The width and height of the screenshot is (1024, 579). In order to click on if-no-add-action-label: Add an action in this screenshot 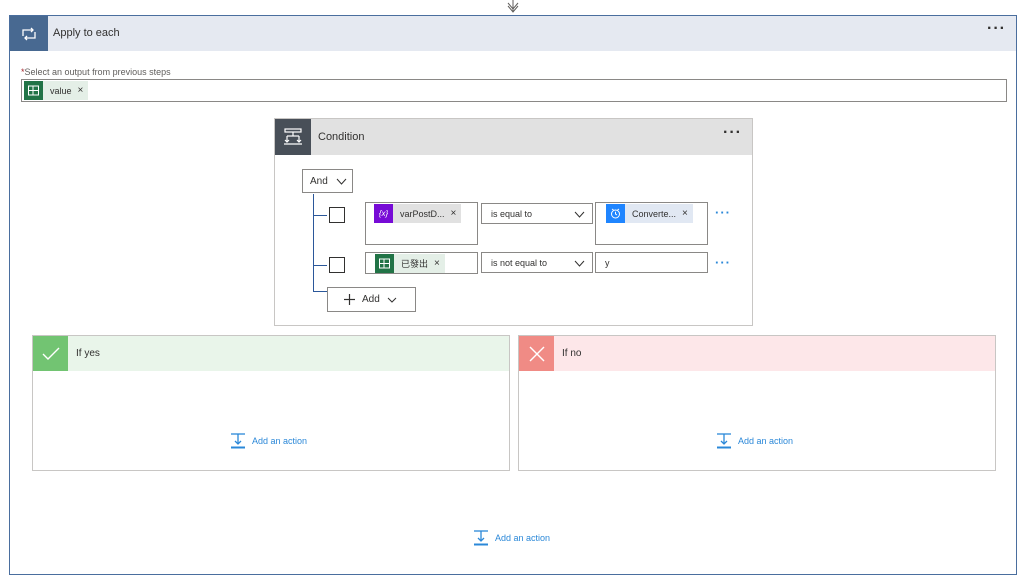, I will do `click(766, 441)`.